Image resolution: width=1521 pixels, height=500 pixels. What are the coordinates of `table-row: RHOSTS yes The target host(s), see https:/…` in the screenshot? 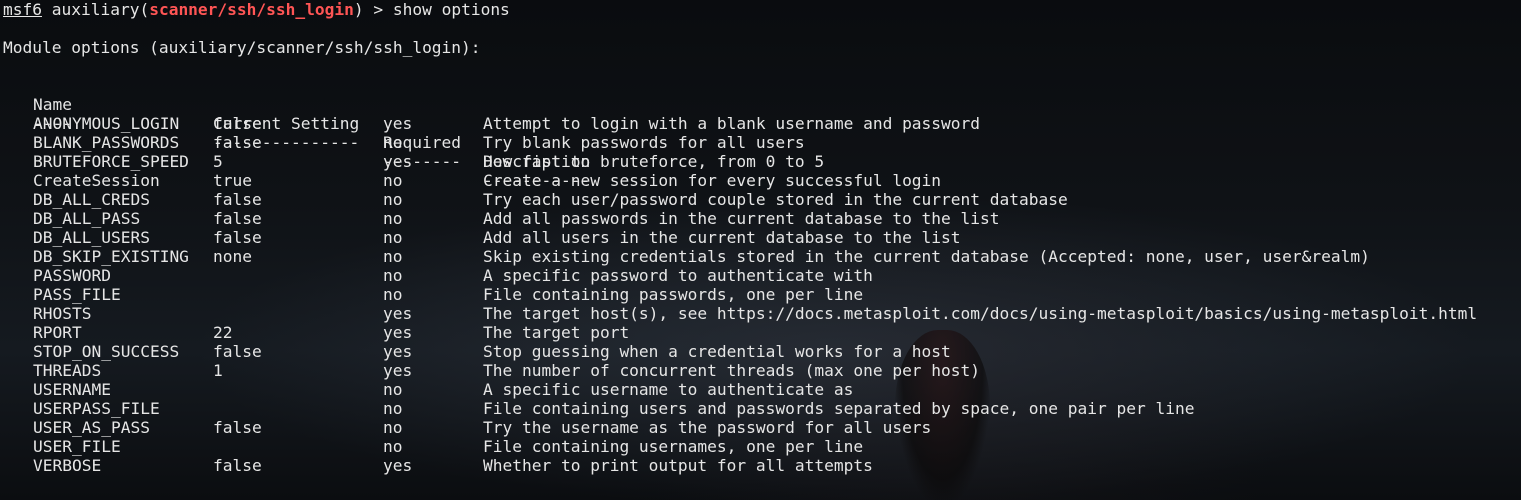 It's located at (762, 313).